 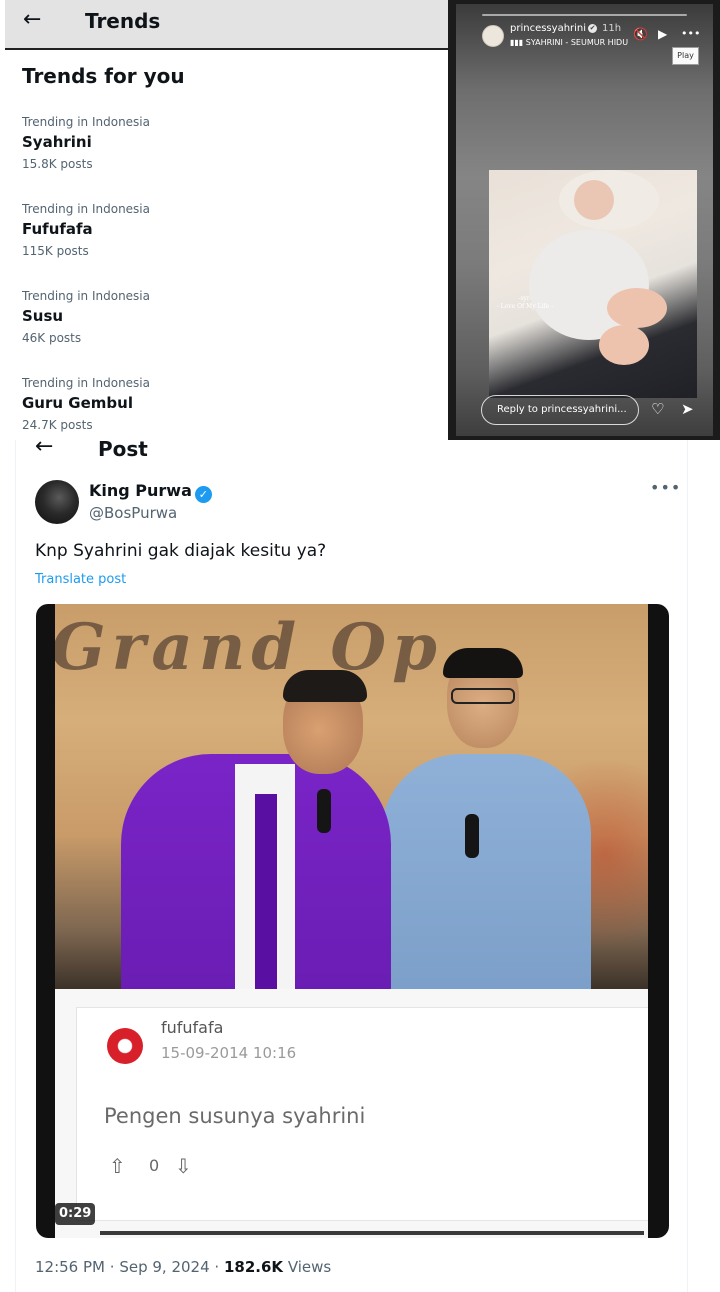 I want to click on story-music-label: ▮▮▮ SYAHRINI - SEUMUR HIDUP, so click(x=569, y=42).